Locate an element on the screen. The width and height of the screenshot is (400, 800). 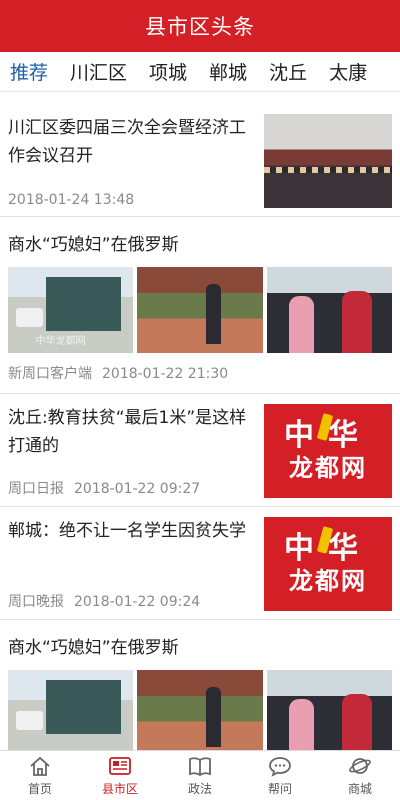
news-text: 沈丘:教育扶贫“最后1米”是这样打通的 周口日报 2018-01-22 09:27 is located at coordinates (136, 455).